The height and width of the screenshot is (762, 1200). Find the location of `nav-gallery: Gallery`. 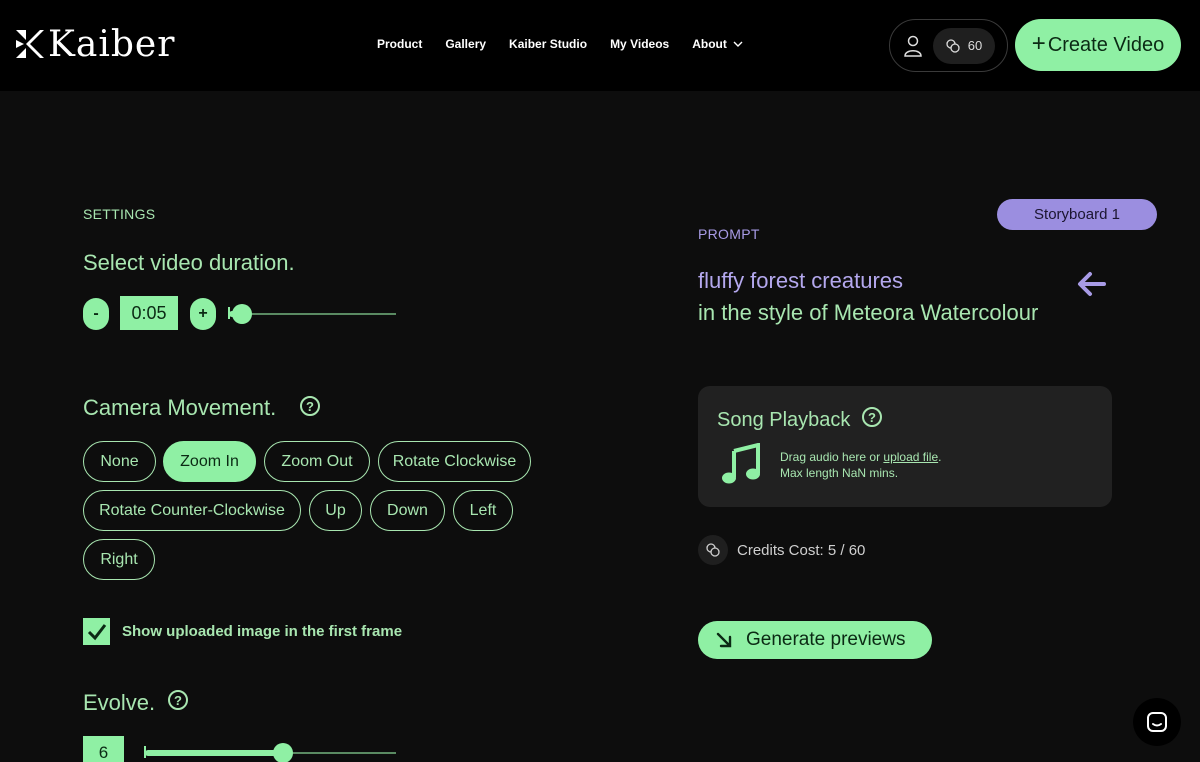

nav-gallery: Gallery is located at coordinates (465, 44).